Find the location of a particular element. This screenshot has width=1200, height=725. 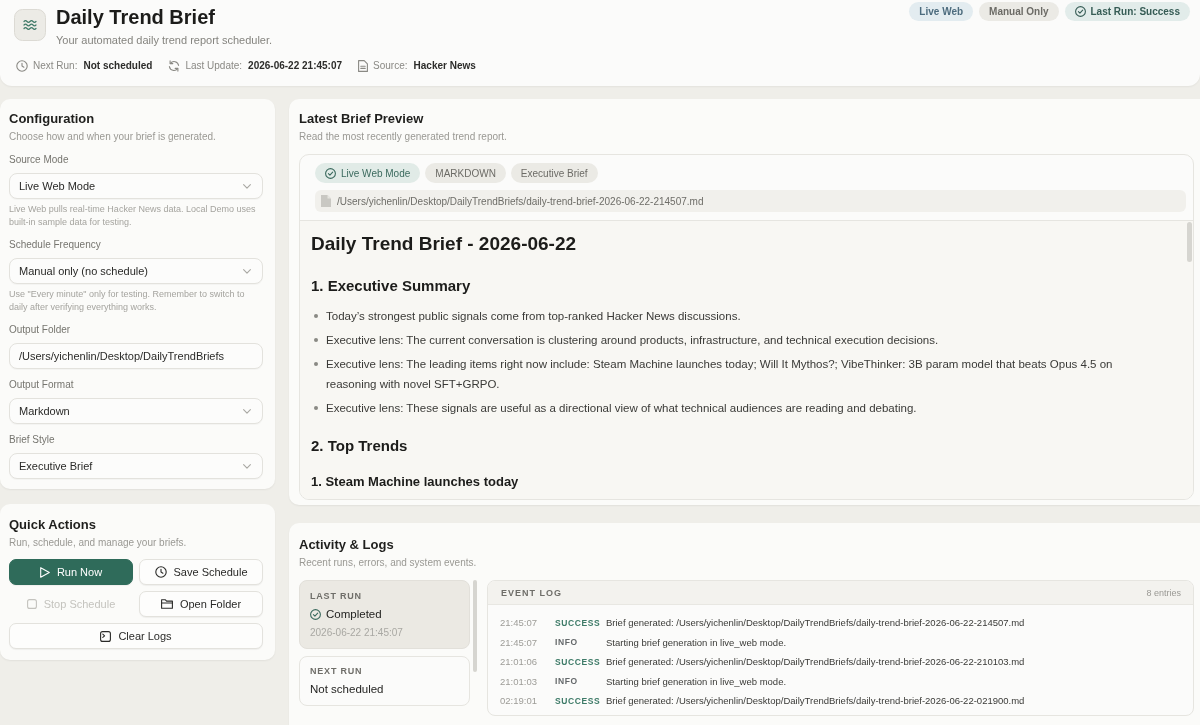

app-title: Daily Trend Brief is located at coordinates (136, 17).